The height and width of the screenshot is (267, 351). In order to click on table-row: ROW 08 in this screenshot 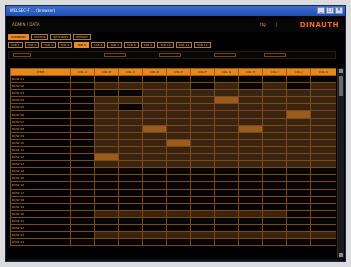, I will do `click(173, 128)`.